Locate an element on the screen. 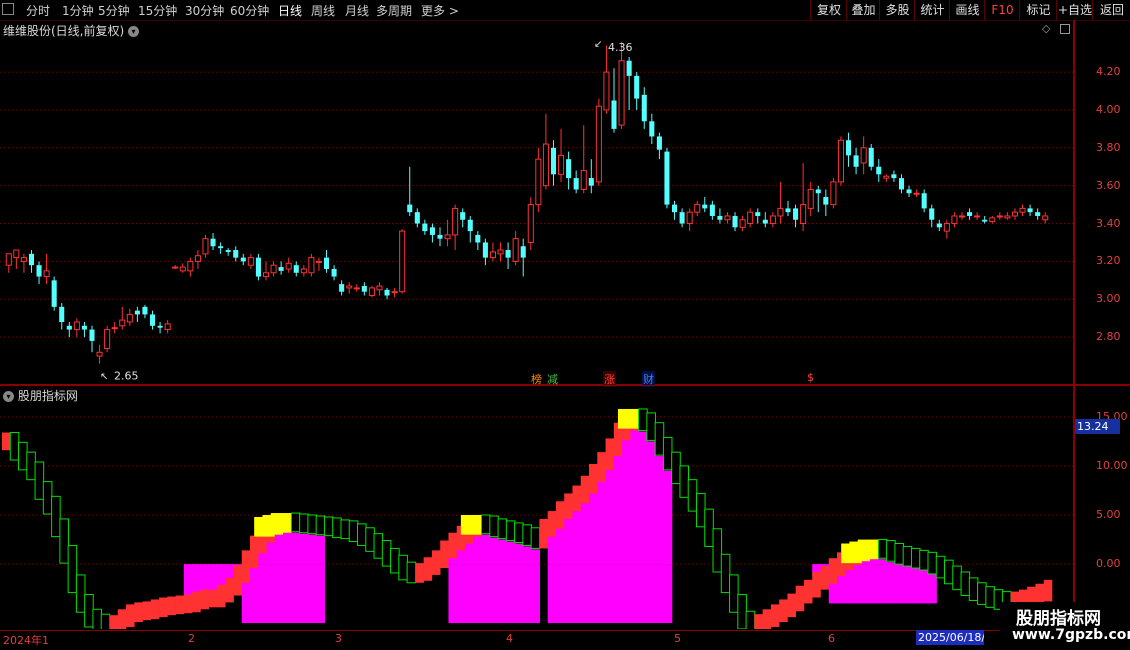  x-axis-label: 4 is located at coordinates (509, 638).